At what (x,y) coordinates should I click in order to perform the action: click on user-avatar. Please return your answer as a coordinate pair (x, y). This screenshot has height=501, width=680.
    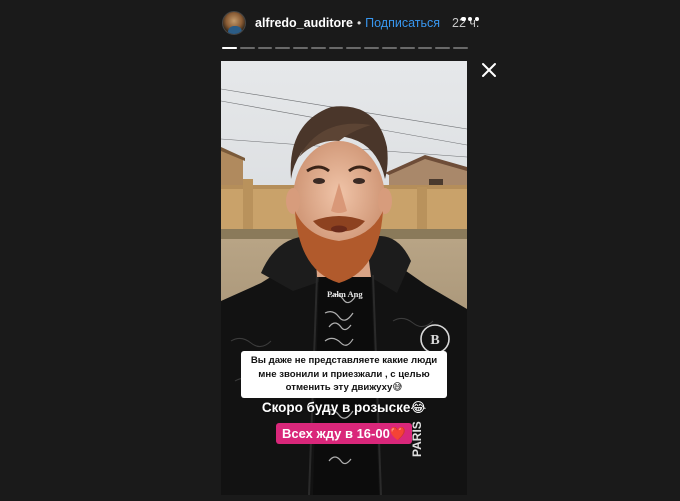
    Looking at the image, I should click on (234, 23).